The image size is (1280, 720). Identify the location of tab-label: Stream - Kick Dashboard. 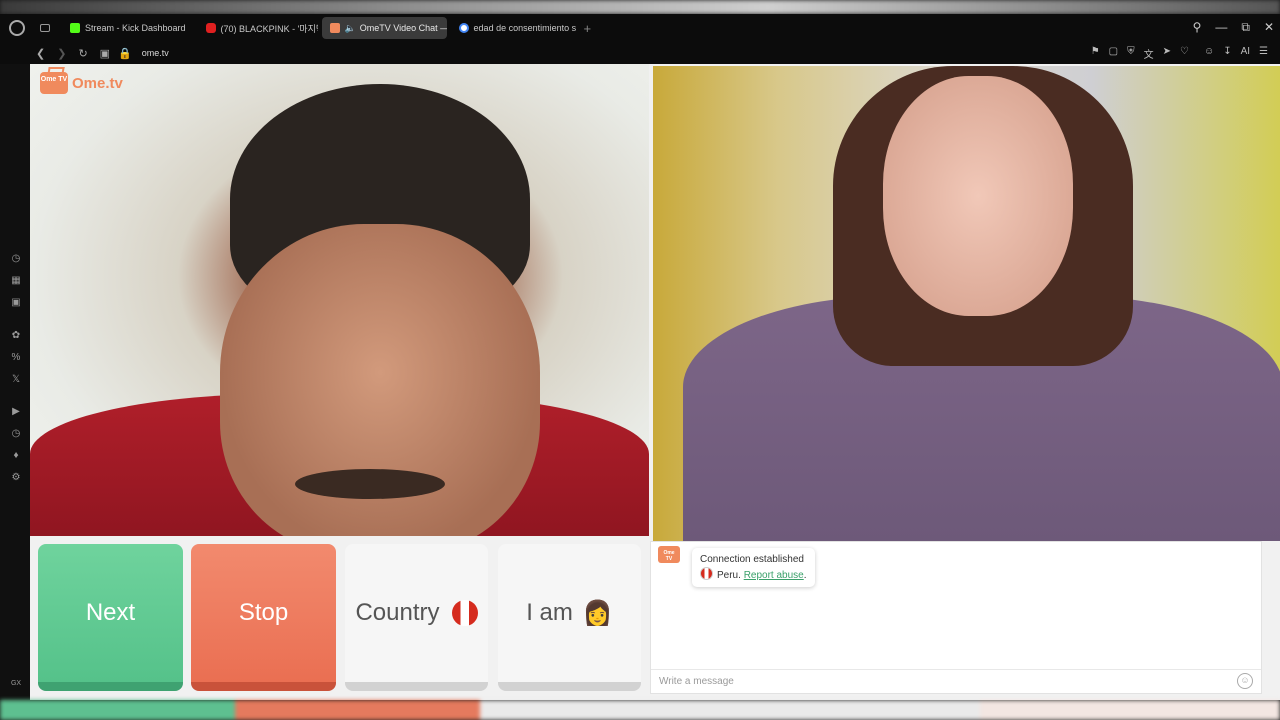
(135, 28).